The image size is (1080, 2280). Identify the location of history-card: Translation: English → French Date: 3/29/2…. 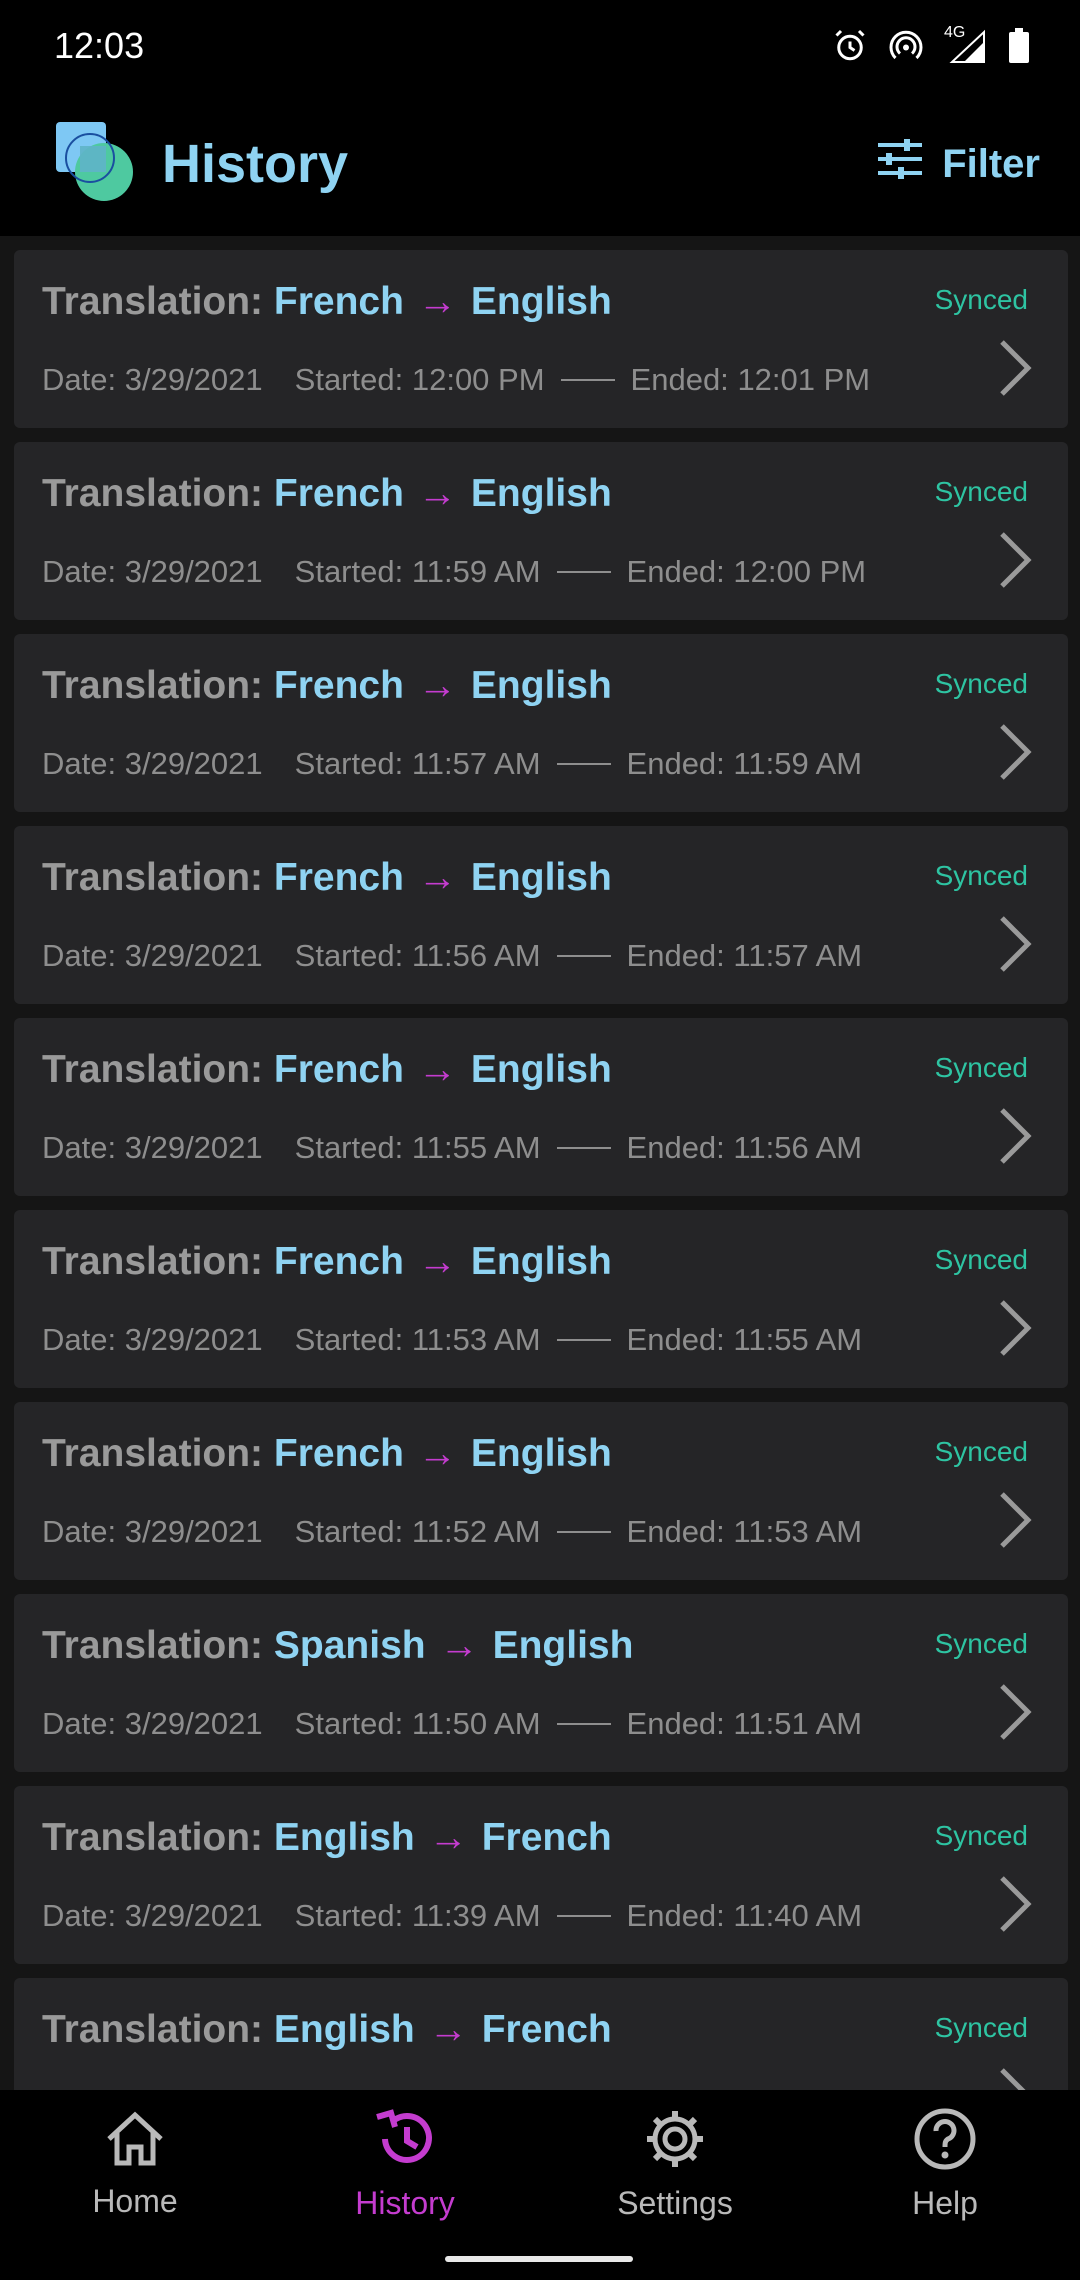
(541, 1875).